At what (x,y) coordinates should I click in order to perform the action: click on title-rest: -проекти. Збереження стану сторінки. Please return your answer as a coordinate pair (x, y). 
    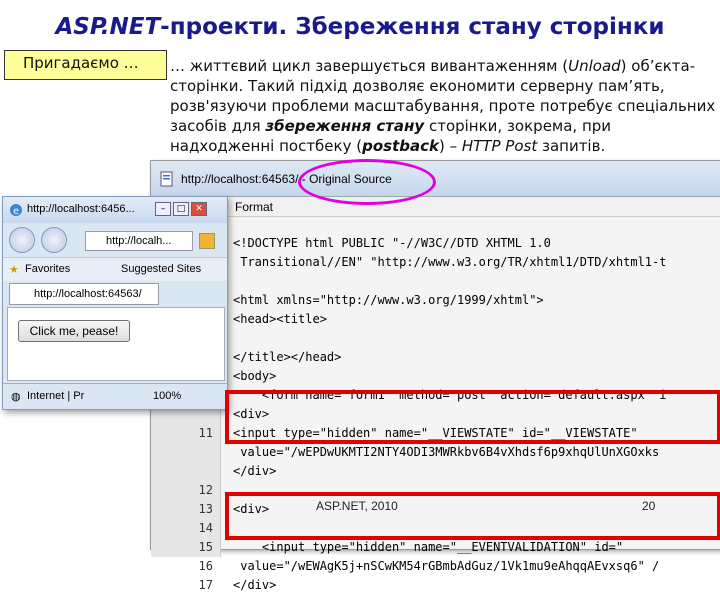
    Looking at the image, I should click on (412, 27).